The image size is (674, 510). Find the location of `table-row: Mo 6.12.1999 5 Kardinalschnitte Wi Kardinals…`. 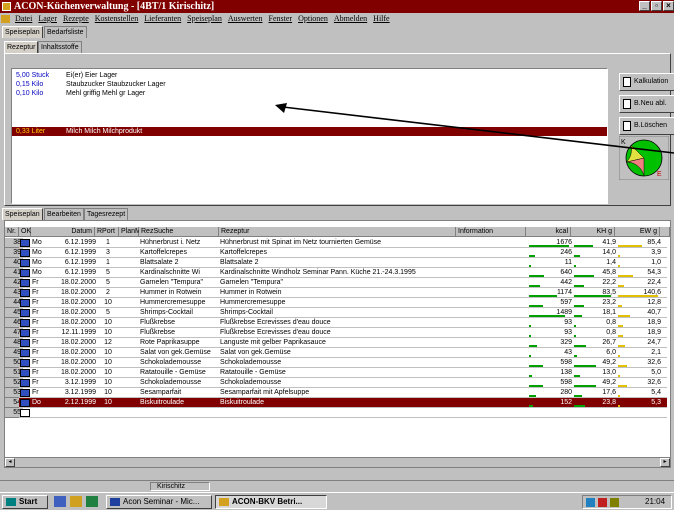

table-row: Mo 6.12.1999 5 Kardinalschnitte Wi Kardinals… is located at coordinates (343, 273).